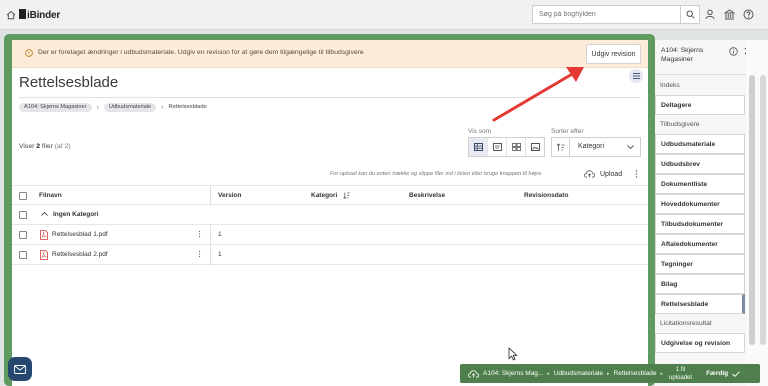 This screenshot has height=386, width=768. Describe the element at coordinates (187, 107) in the screenshot. I see `breadcrumb-current: Rettelsesblade` at that location.